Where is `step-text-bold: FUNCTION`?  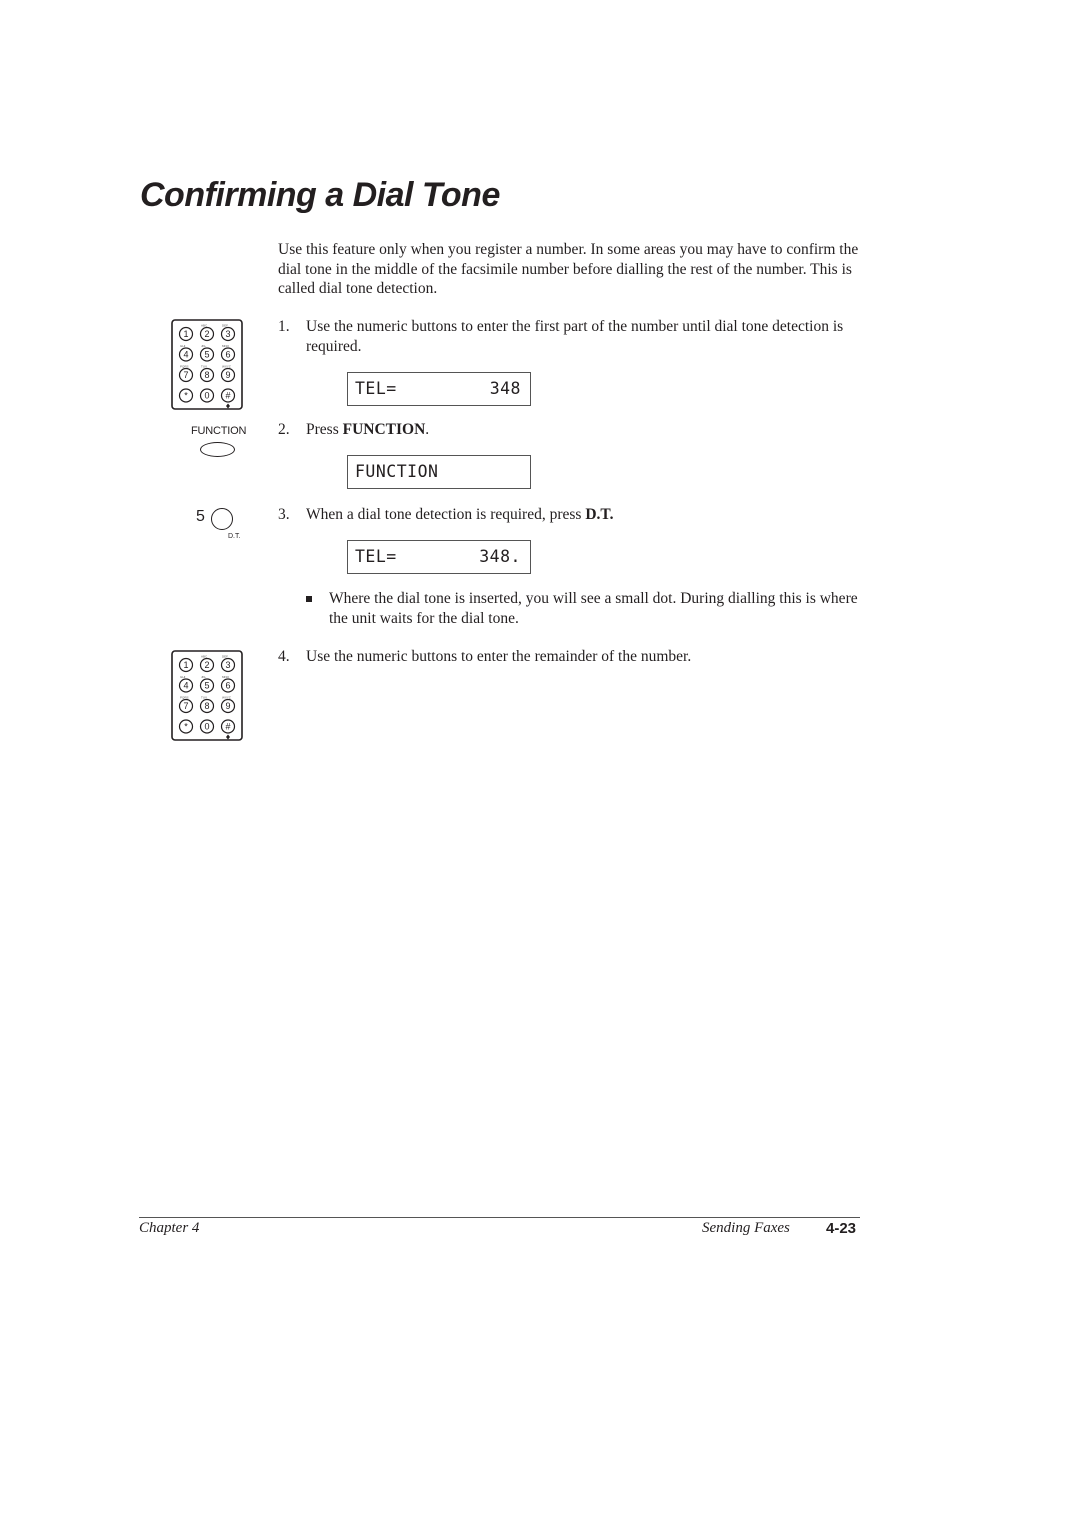 step-text-bold: FUNCTION is located at coordinates (384, 429).